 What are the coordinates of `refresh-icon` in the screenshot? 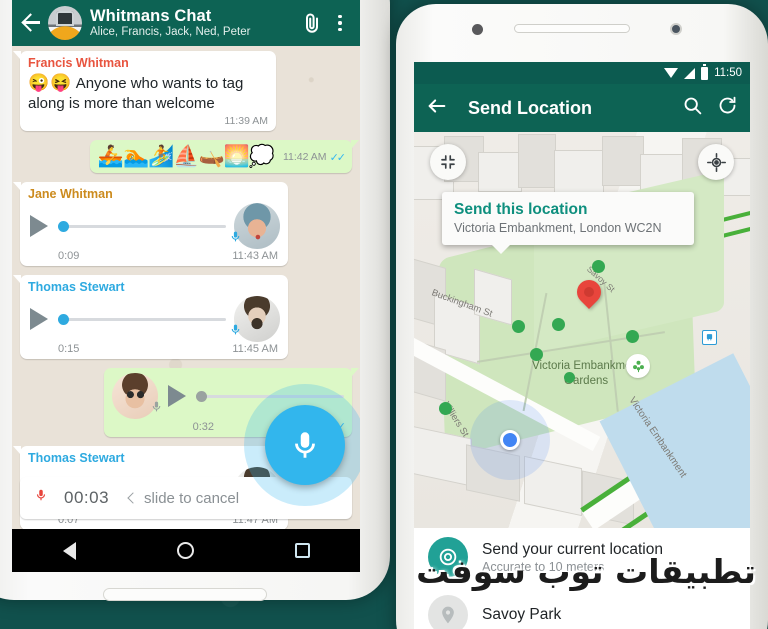 It's located at (727, 108).